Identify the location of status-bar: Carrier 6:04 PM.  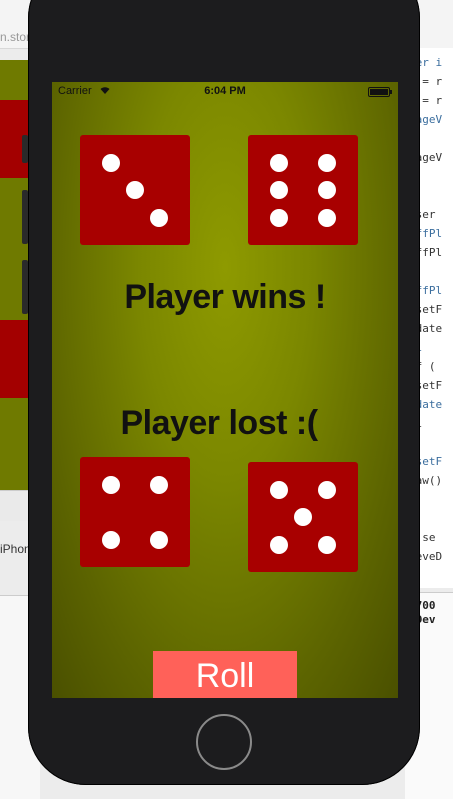
(225, 92).